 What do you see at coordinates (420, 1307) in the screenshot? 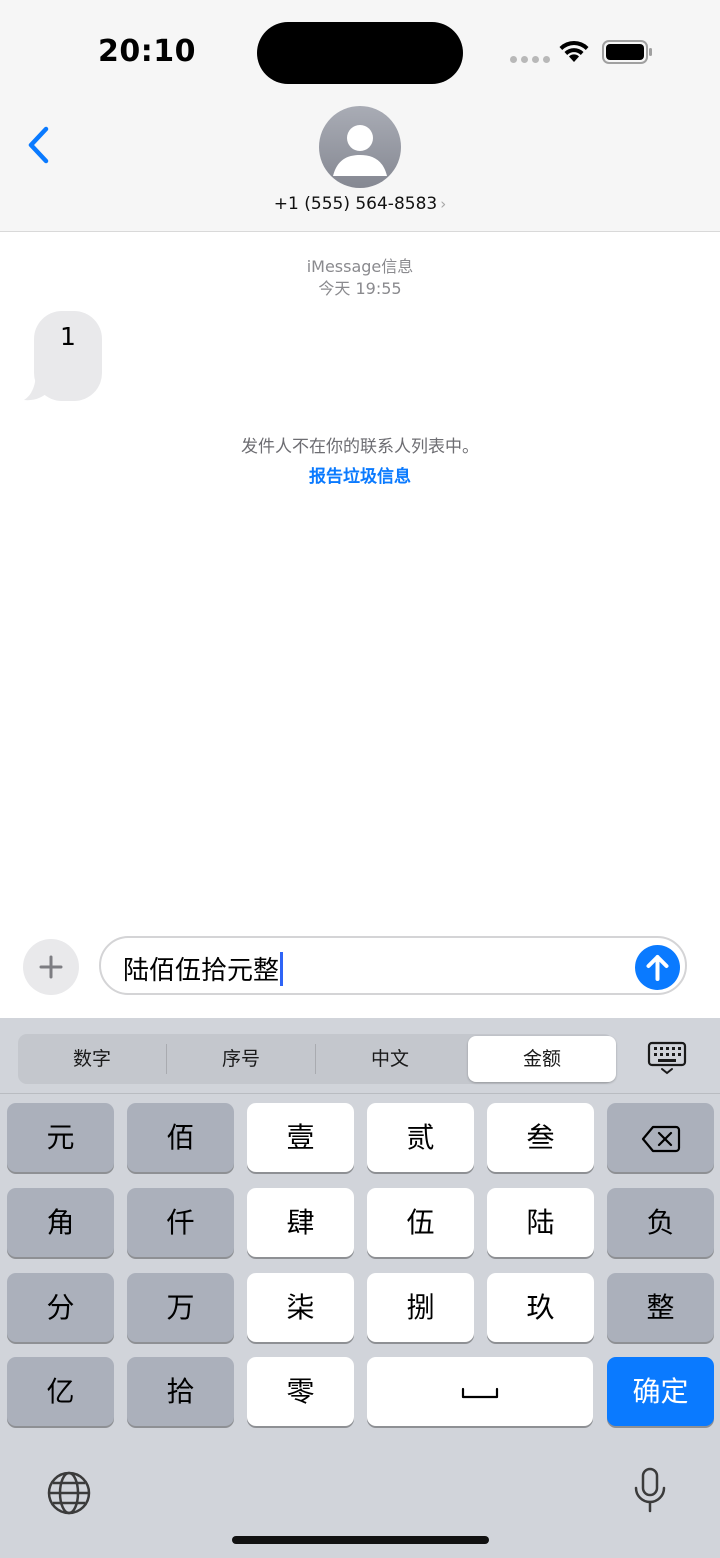
I see `key-ba-8: 捌` at bounding box center [420, 1307].